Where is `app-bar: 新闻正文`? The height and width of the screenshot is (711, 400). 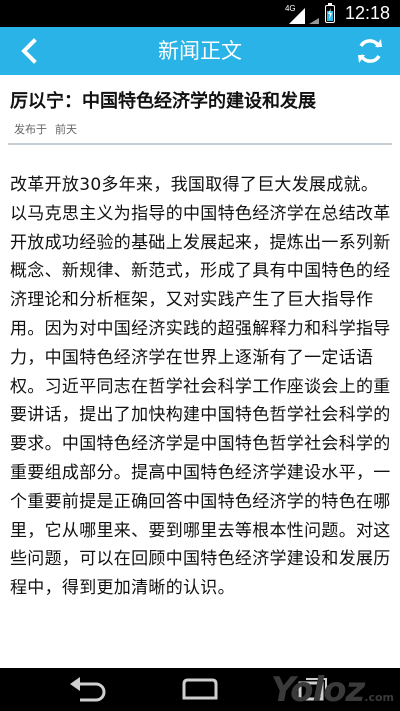
app-bar: 新闻正文 is located at coordinates (200, 51).